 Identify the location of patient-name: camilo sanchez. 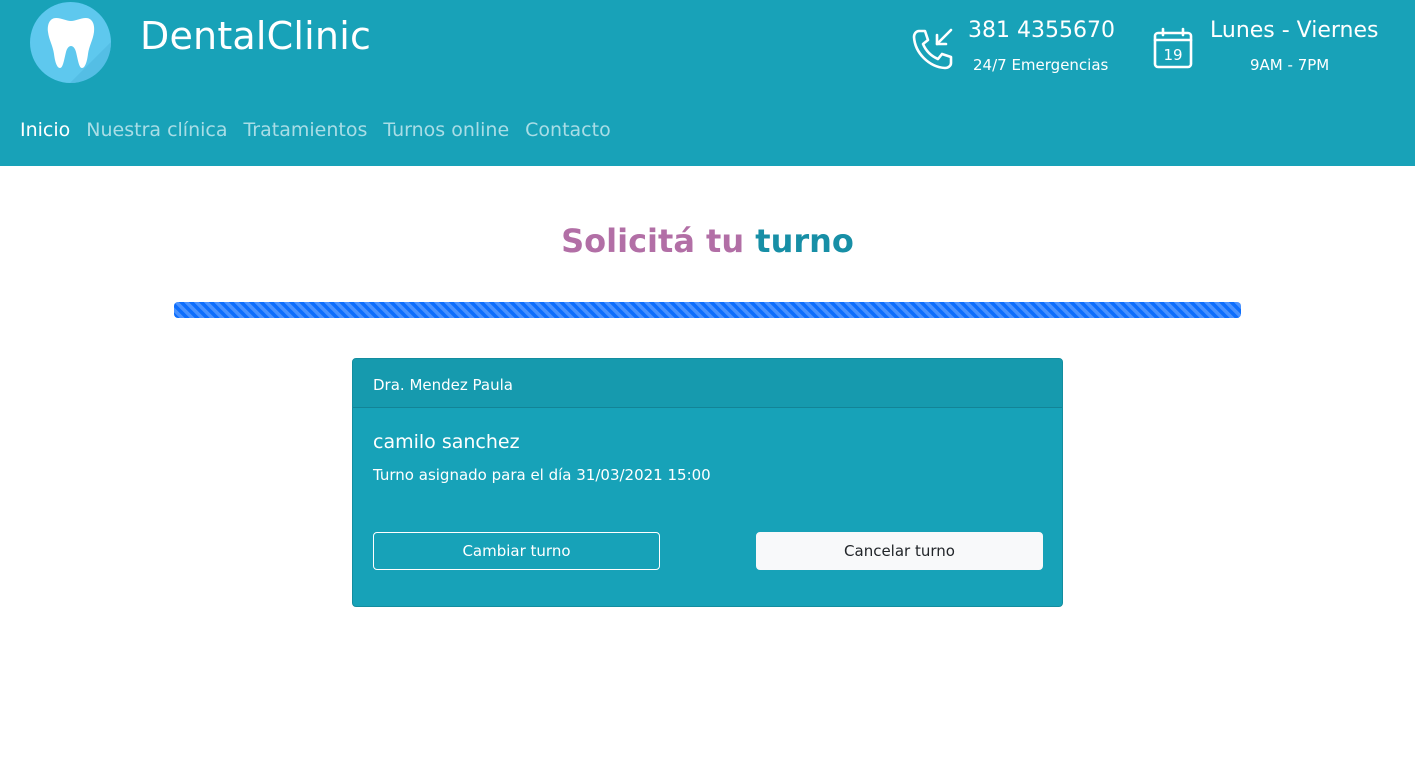
(446, 442).